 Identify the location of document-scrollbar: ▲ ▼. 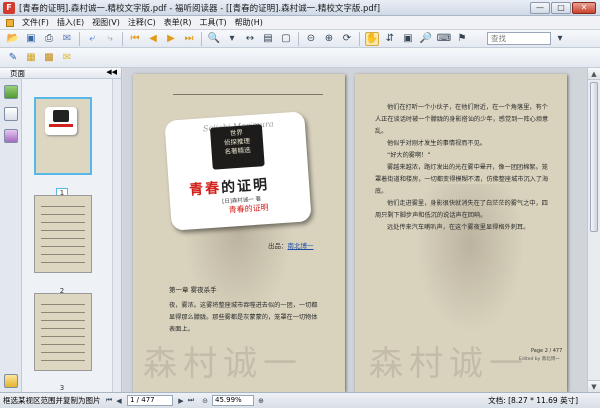
(593, 230).